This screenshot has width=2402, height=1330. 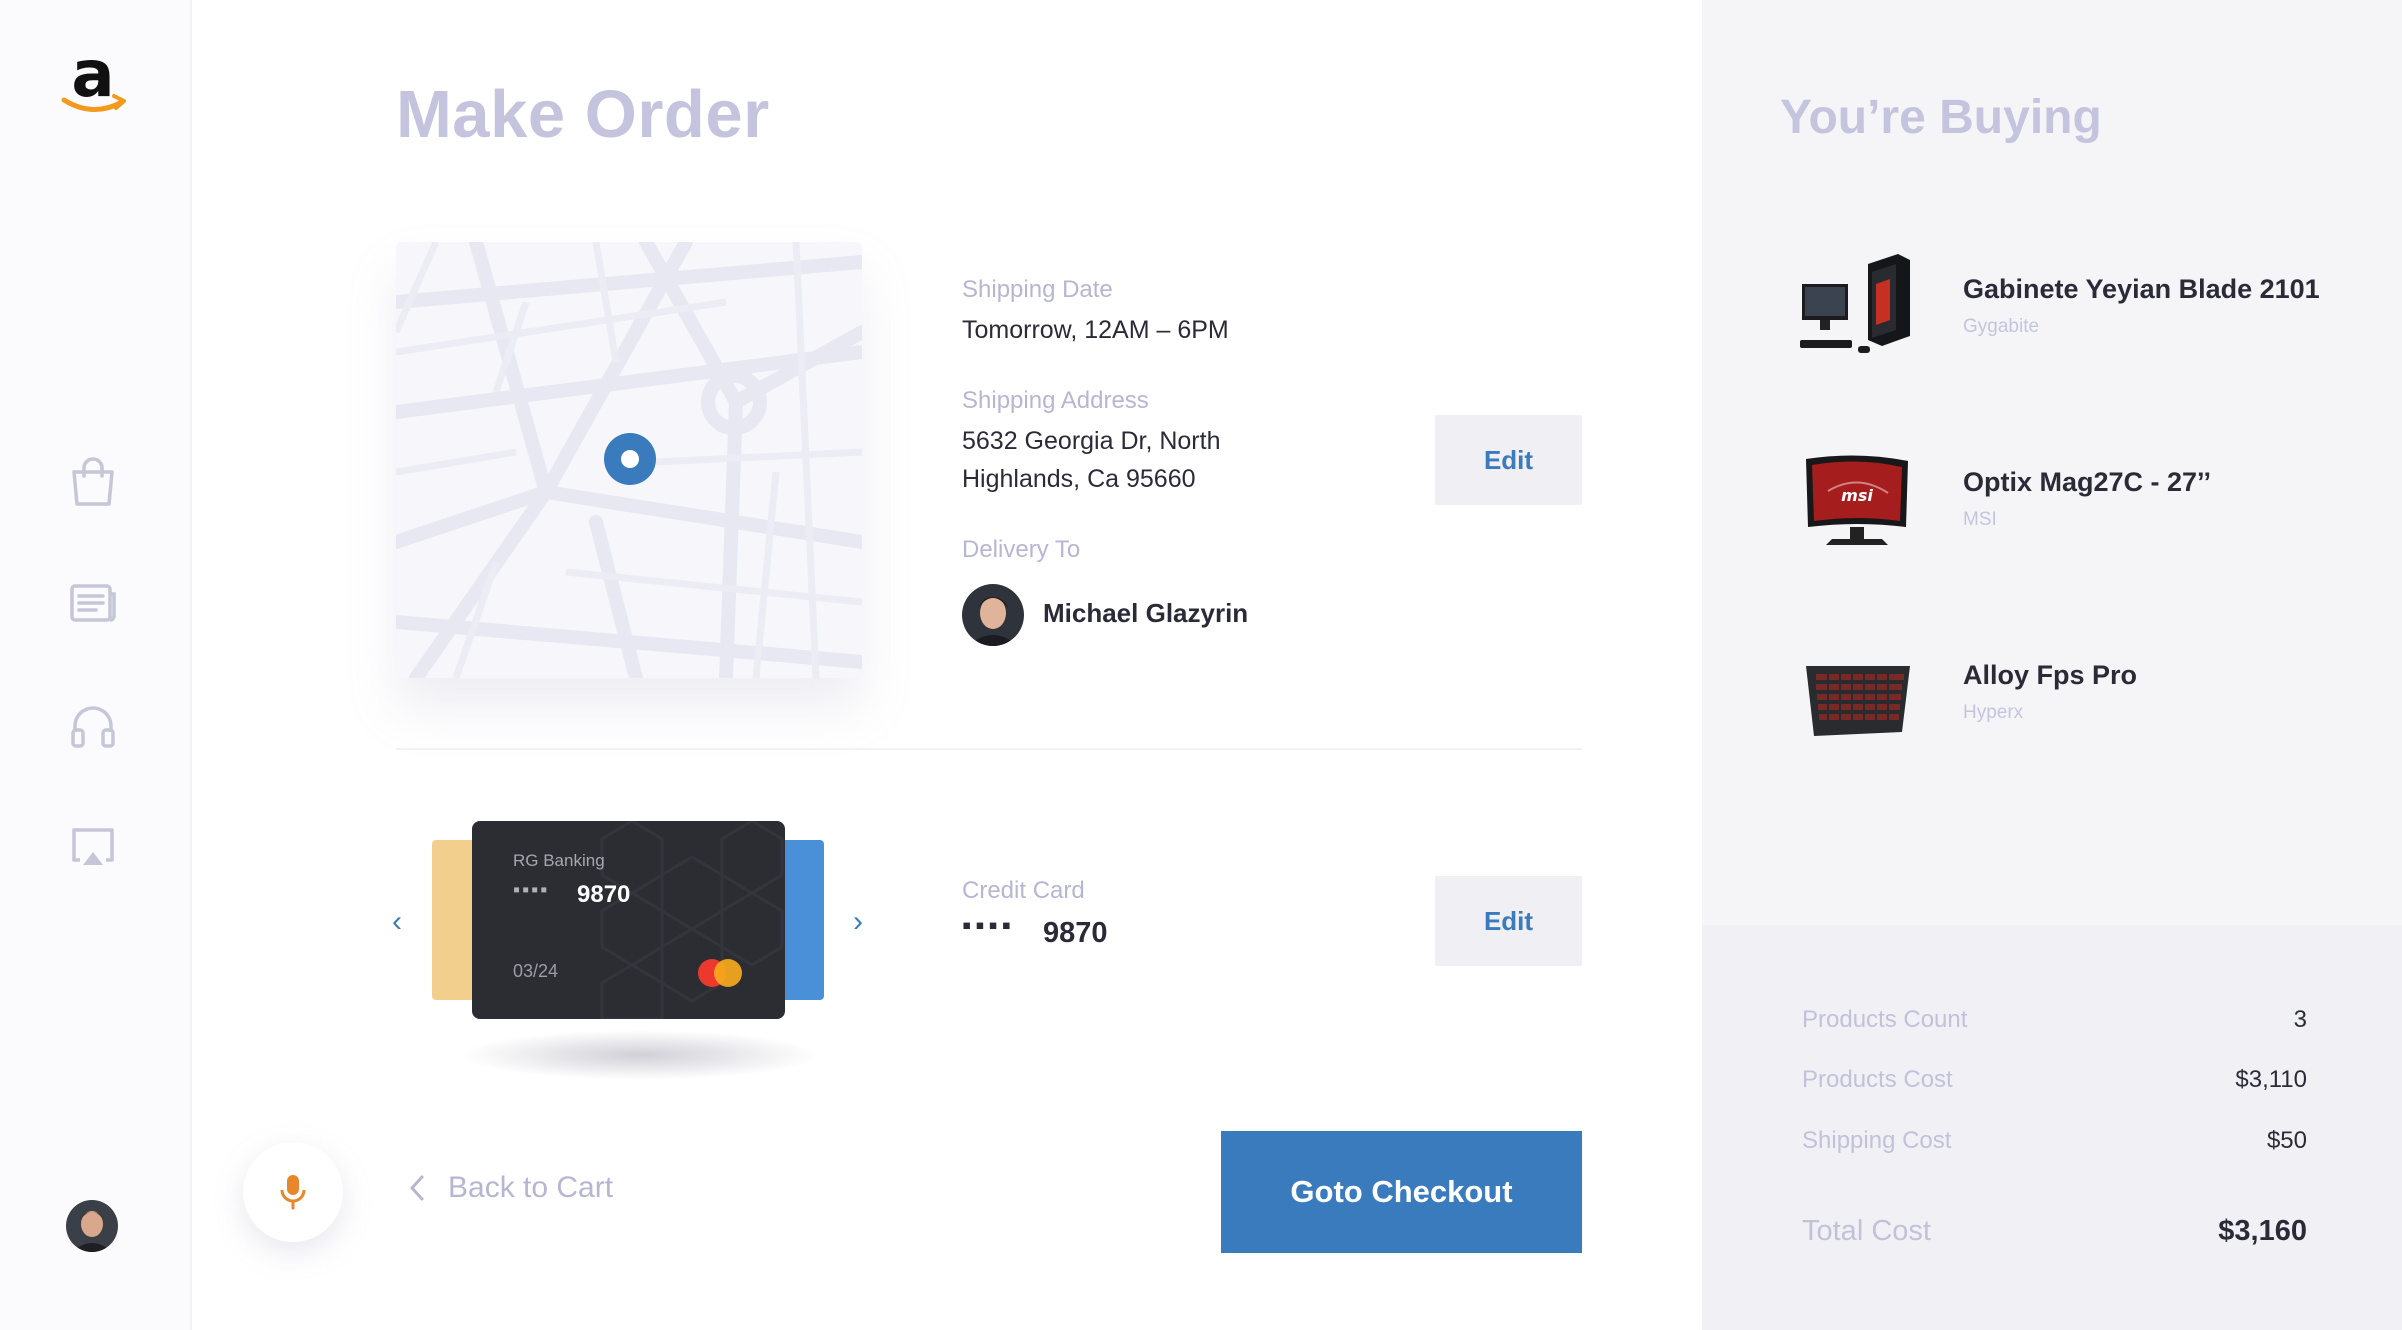 I want to click on total-cost-value: $3,160, so click(x=2262, y=1231).